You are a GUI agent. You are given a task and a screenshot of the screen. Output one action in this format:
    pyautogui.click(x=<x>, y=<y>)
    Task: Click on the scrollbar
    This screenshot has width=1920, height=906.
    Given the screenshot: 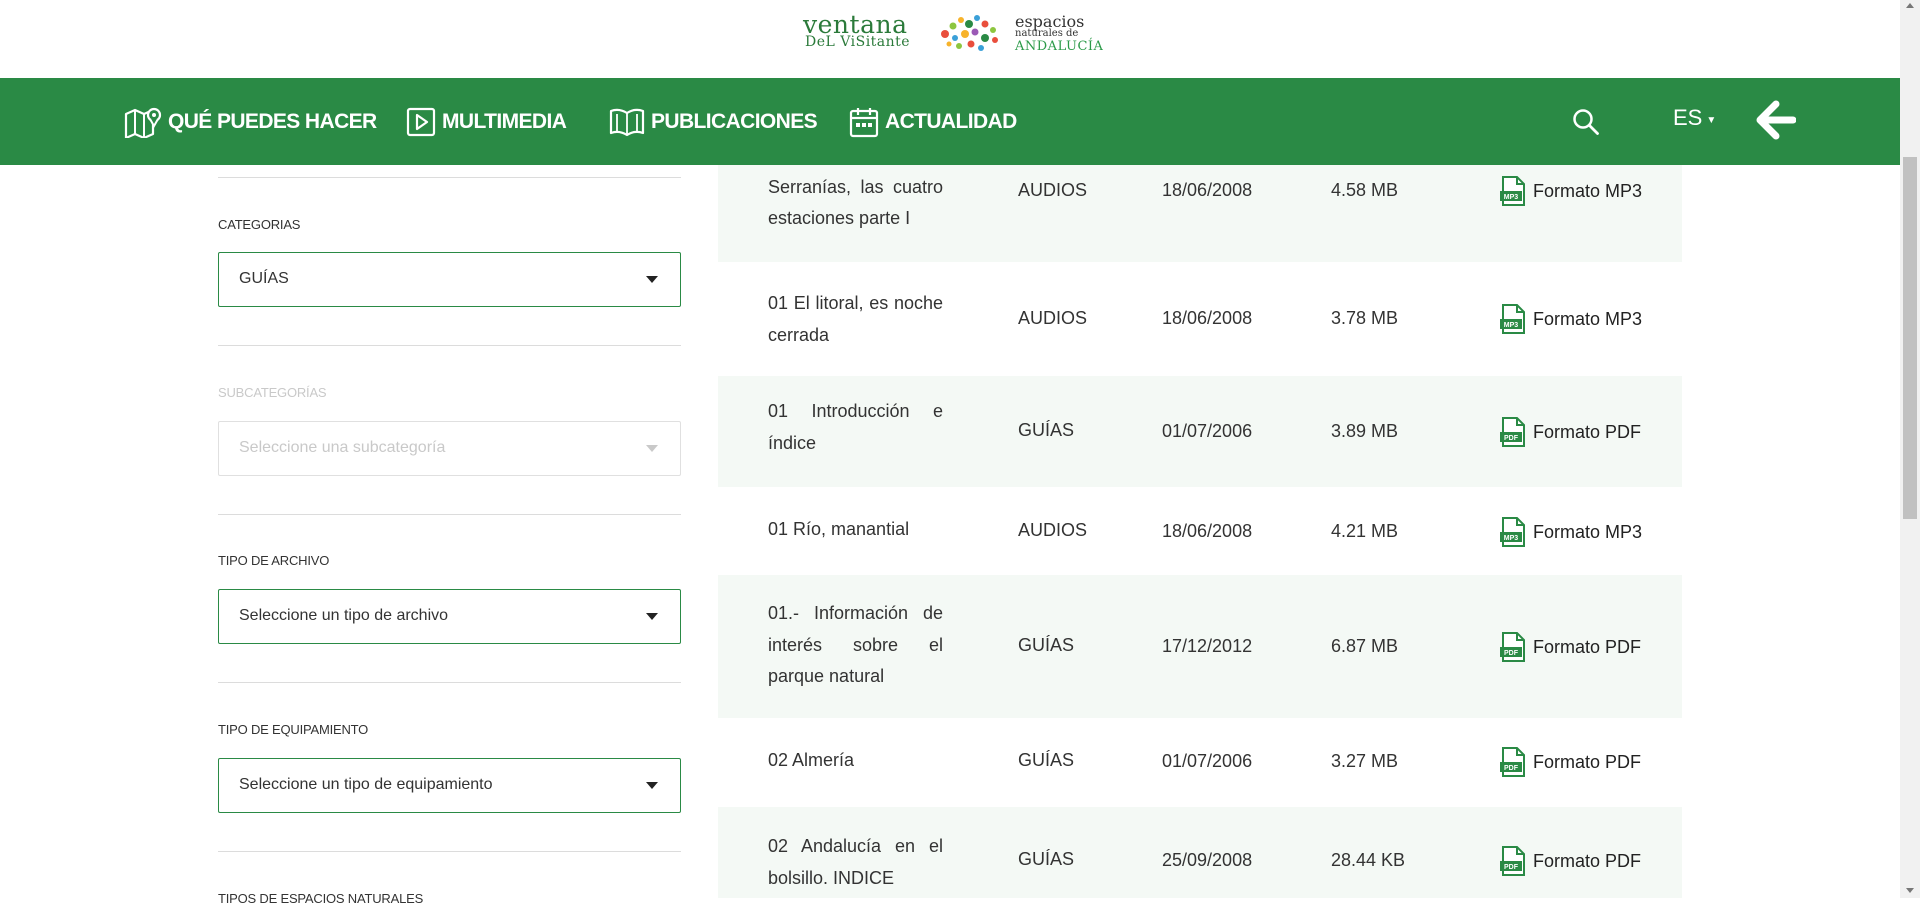 What is the action you would take?
    pyautogui.click(x=1910, y=449)
    